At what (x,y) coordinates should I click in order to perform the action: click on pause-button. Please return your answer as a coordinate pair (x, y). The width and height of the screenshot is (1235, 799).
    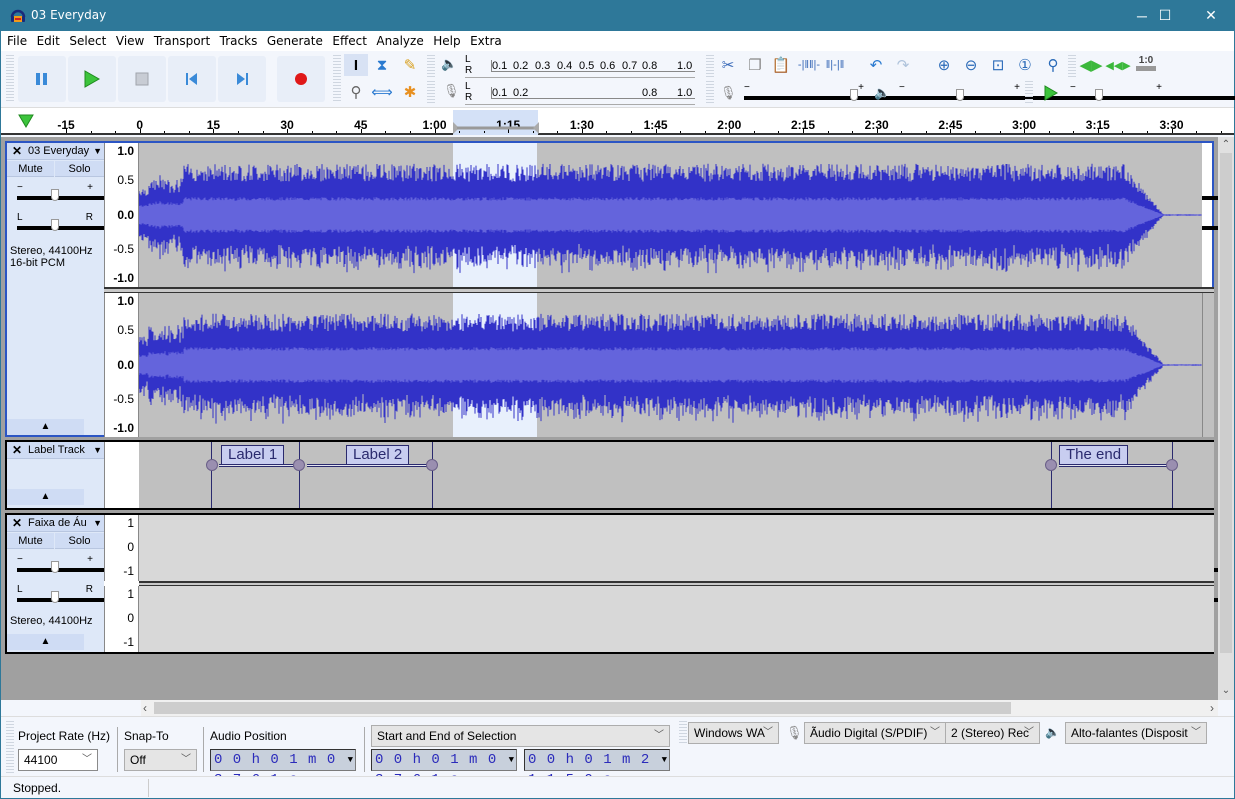
    Looking at the image, I should click on (42, 79).